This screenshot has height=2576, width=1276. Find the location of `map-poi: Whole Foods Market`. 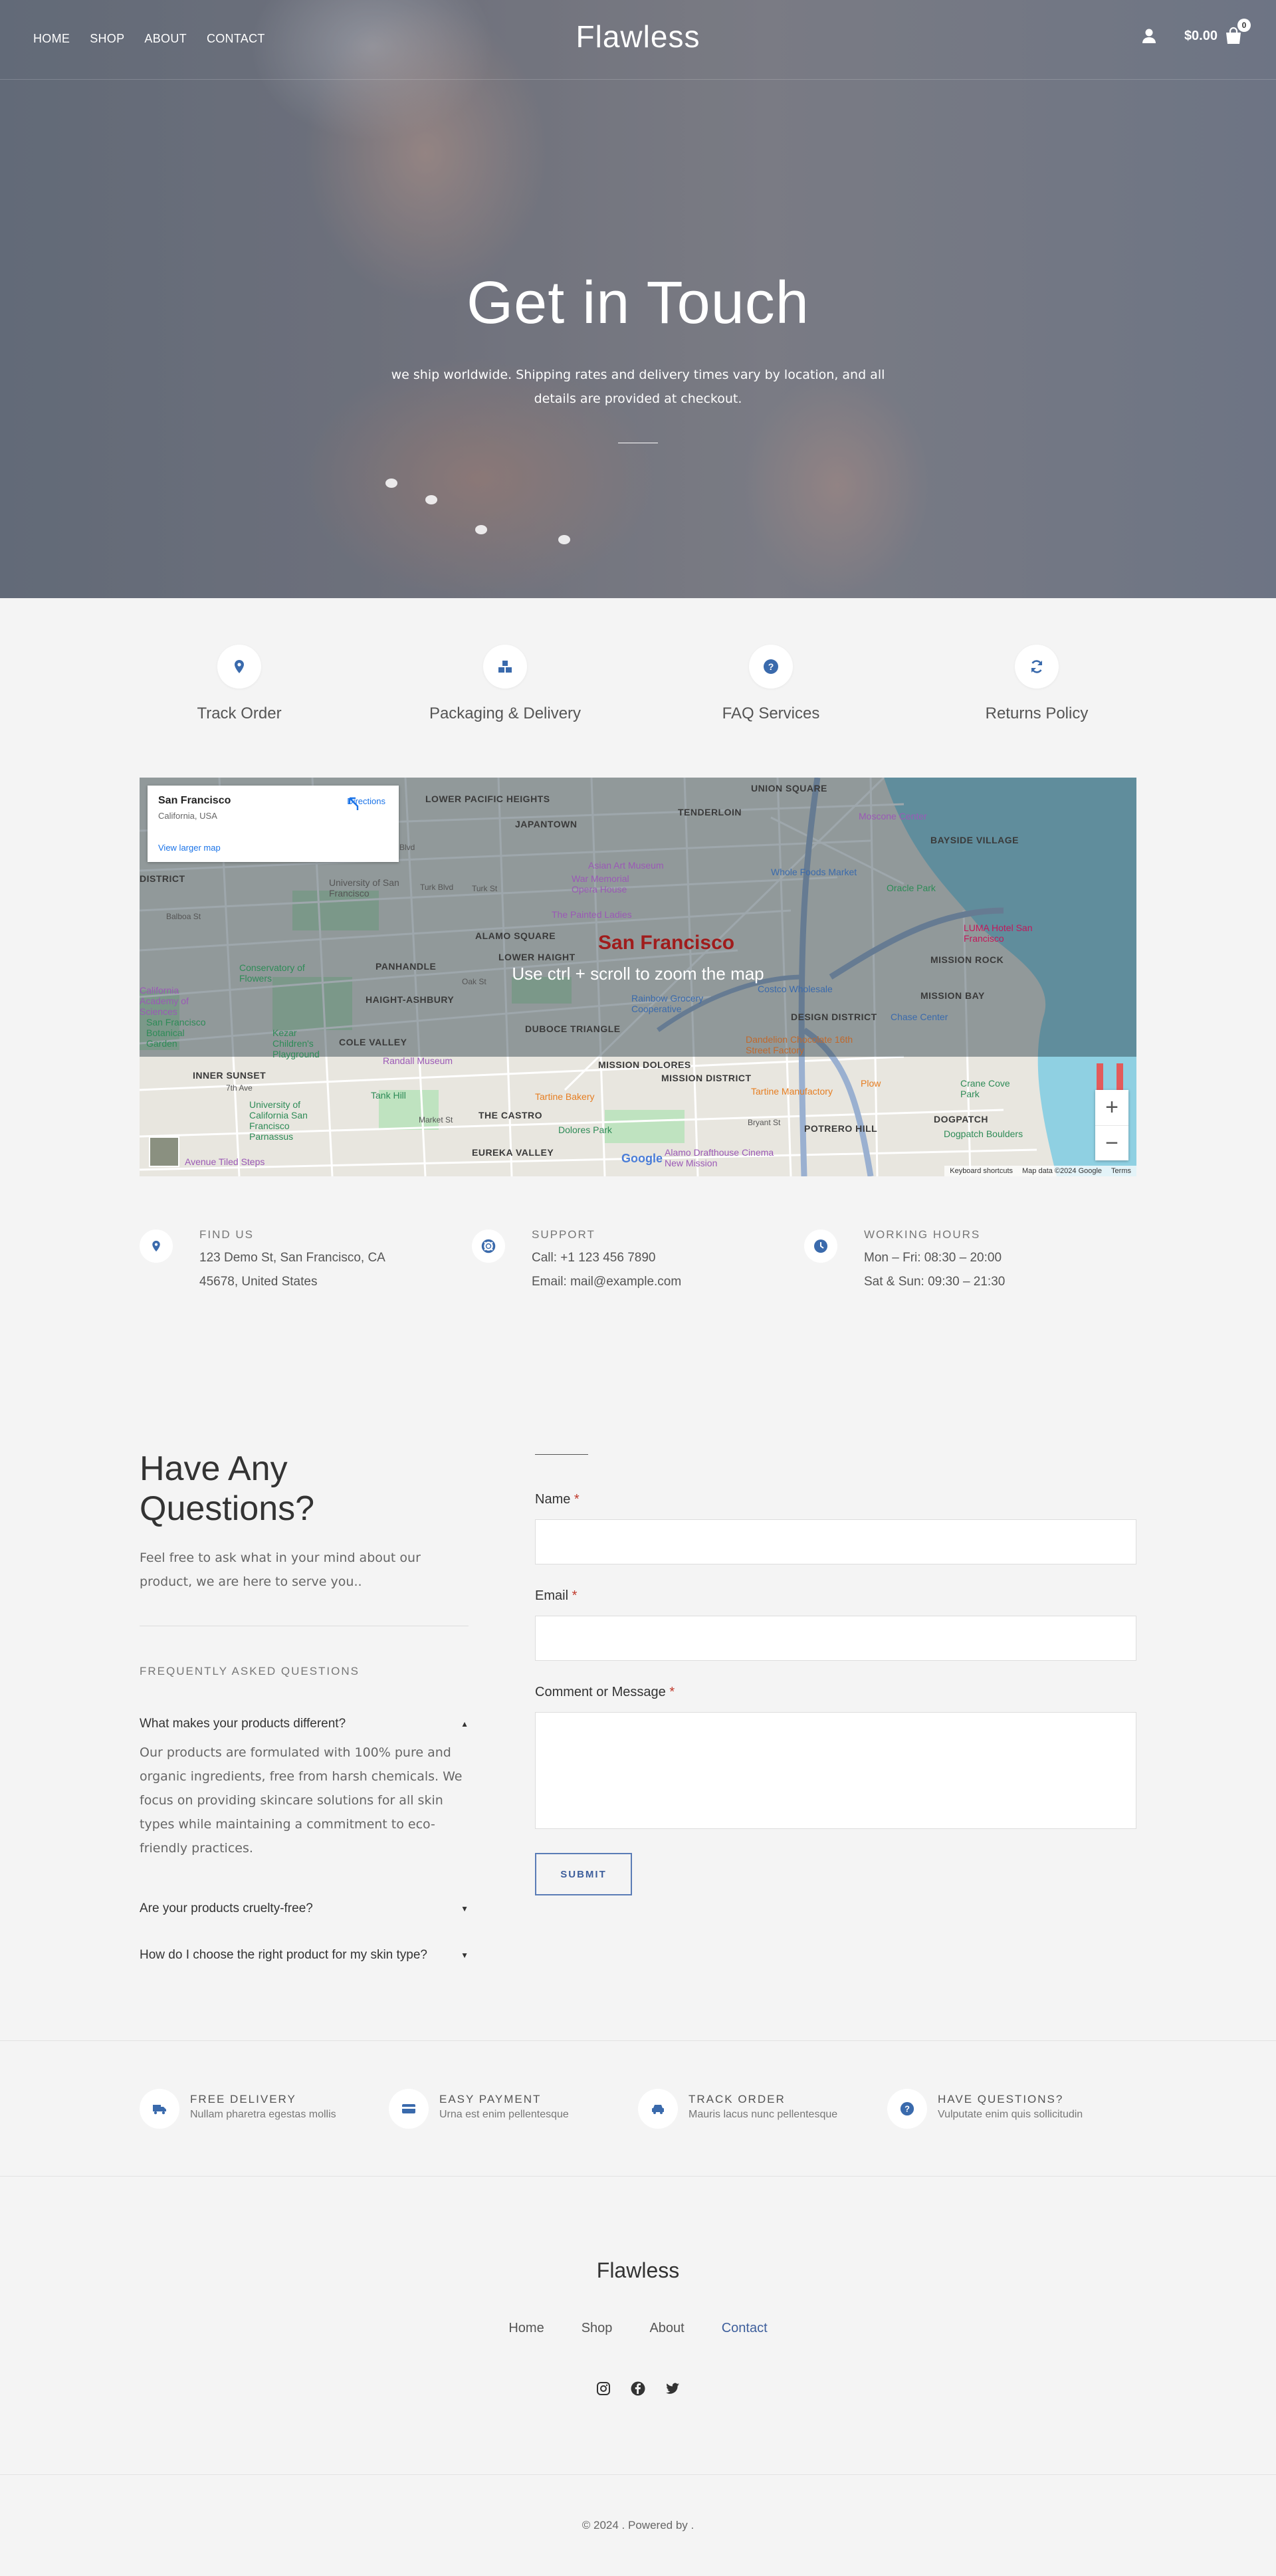

map-poi: Whole Foods Market is located at coordinates (814, 872).